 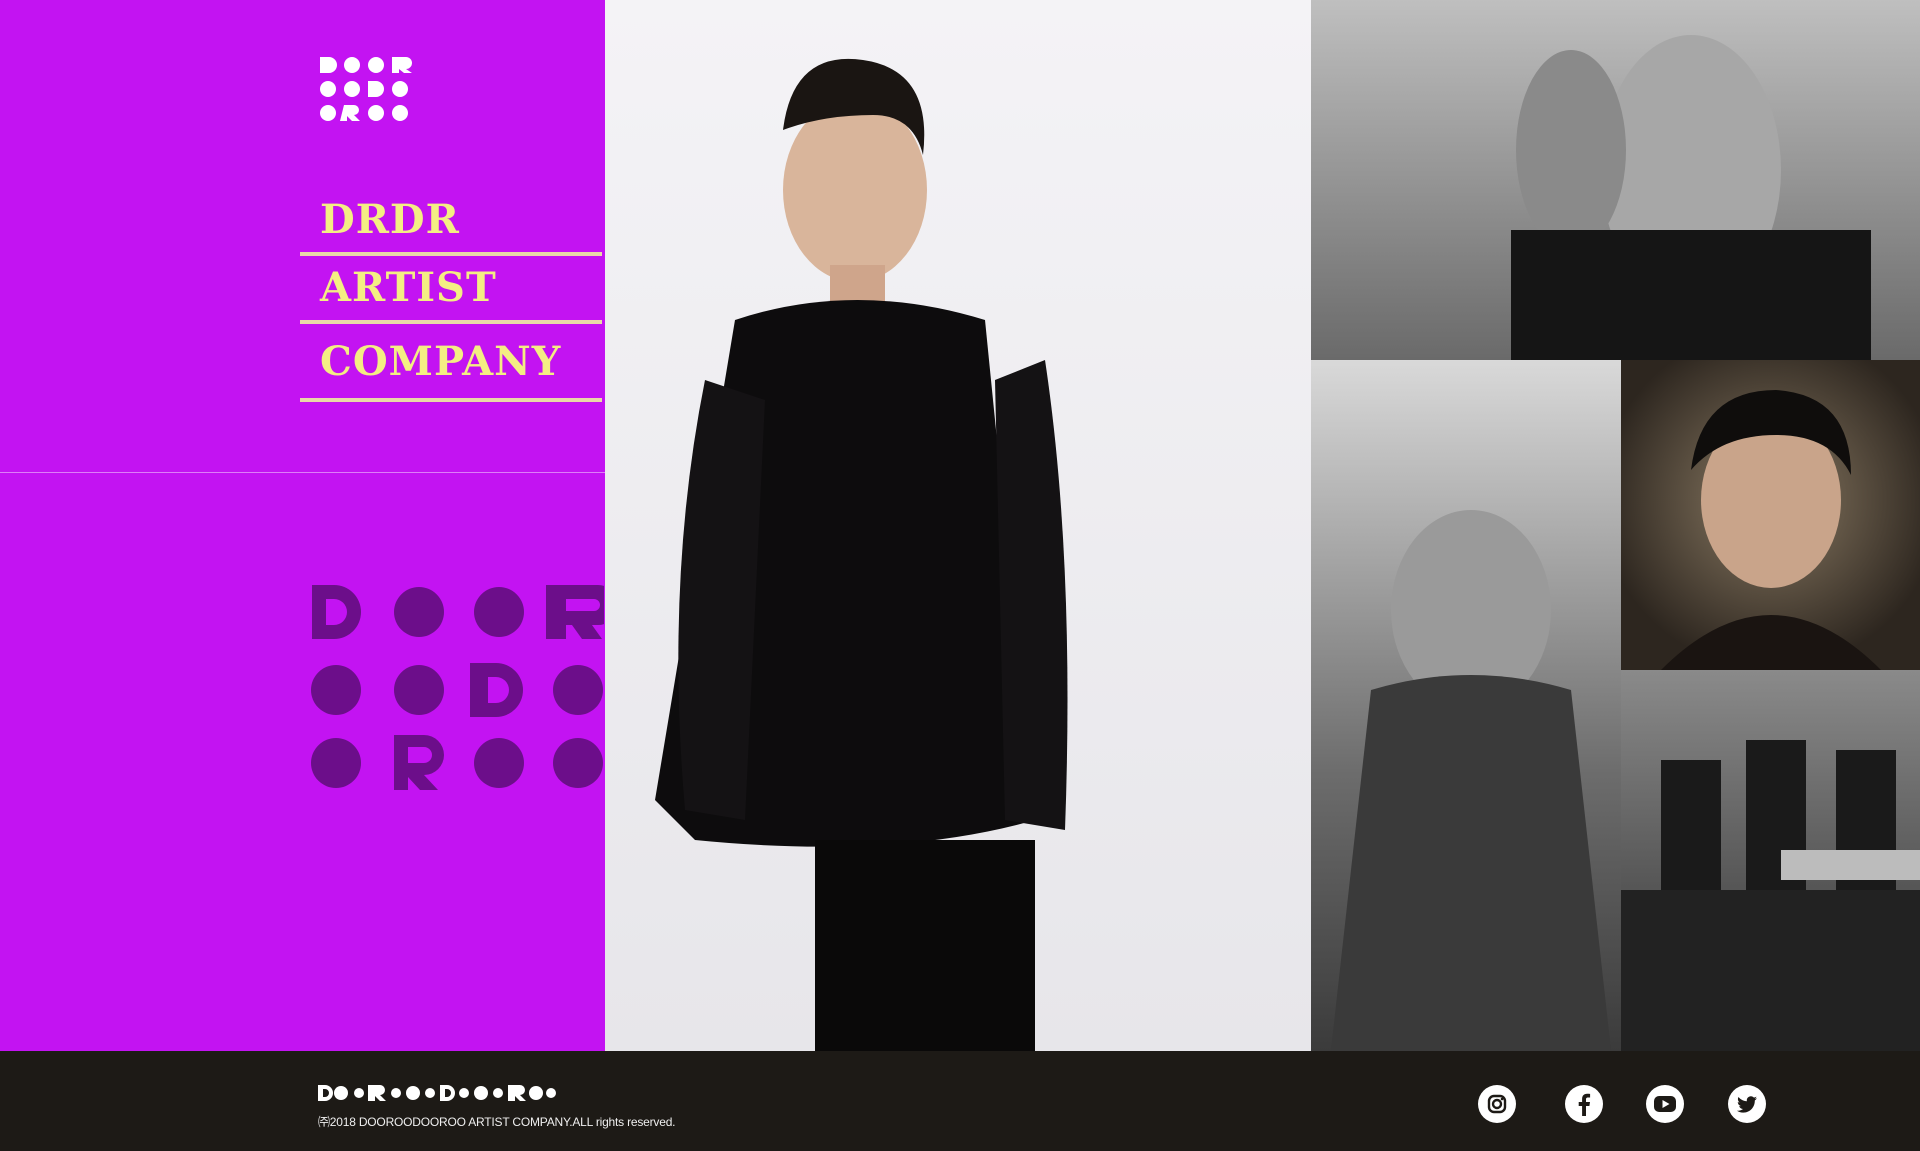 I want to click on nav-item-artist: ARTIST, so click(x=451, y=291).